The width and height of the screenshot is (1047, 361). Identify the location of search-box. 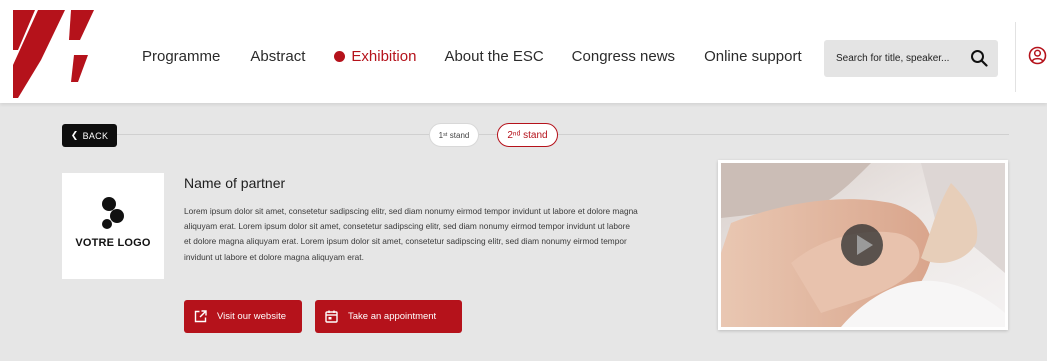
(911, 58).